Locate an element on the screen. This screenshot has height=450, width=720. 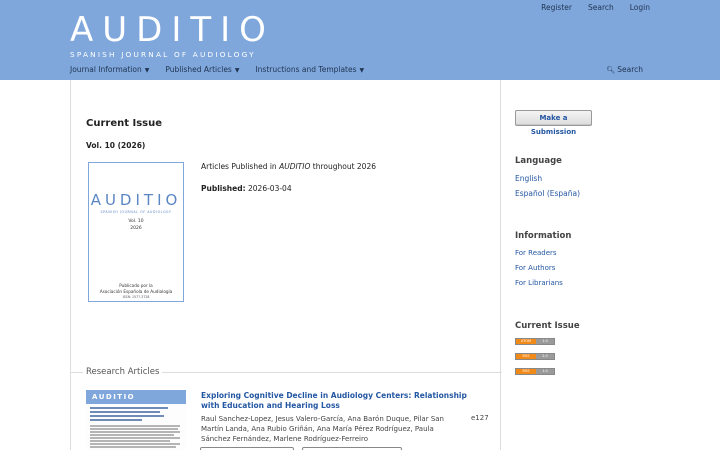
cover-year: 2026 is located at coordinates (136, 228).